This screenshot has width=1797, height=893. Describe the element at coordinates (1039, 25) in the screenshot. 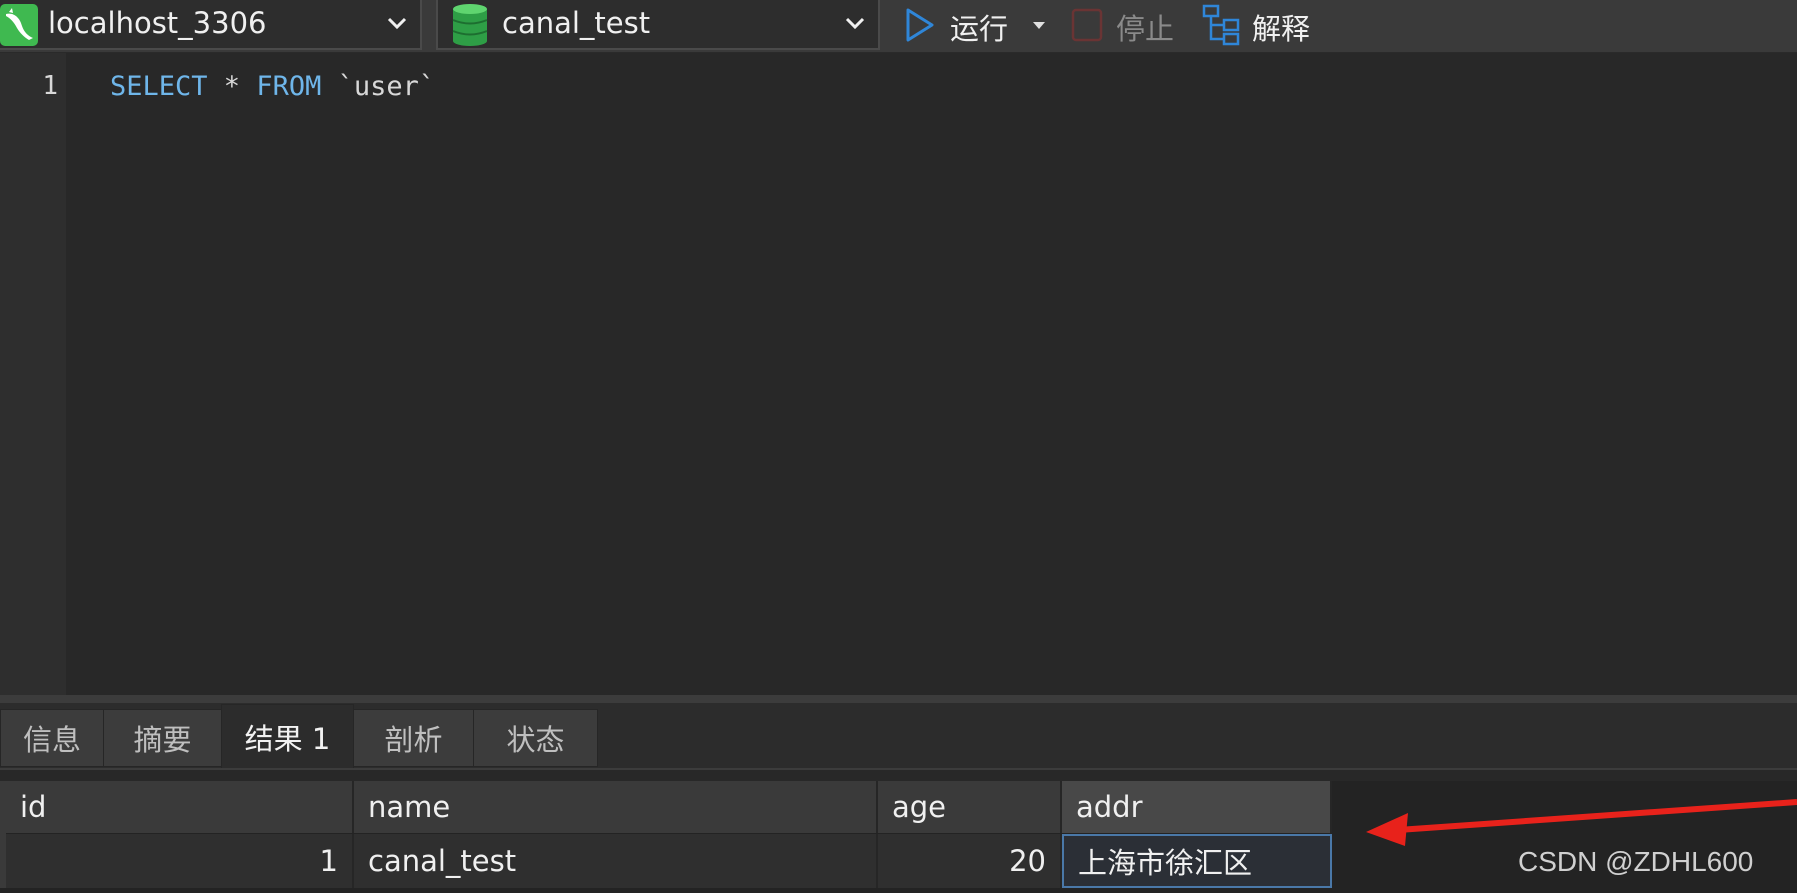

I see `caret-down-icon` at that location.